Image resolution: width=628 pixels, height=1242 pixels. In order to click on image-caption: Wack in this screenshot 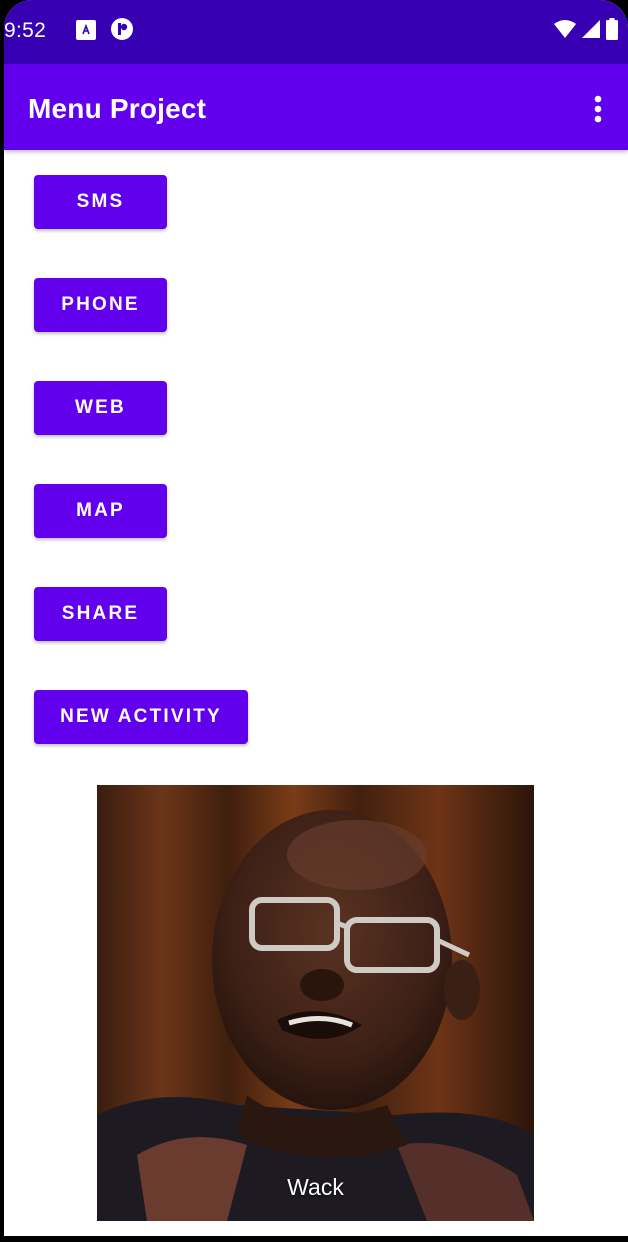, I will do `click(315, 1187)`.